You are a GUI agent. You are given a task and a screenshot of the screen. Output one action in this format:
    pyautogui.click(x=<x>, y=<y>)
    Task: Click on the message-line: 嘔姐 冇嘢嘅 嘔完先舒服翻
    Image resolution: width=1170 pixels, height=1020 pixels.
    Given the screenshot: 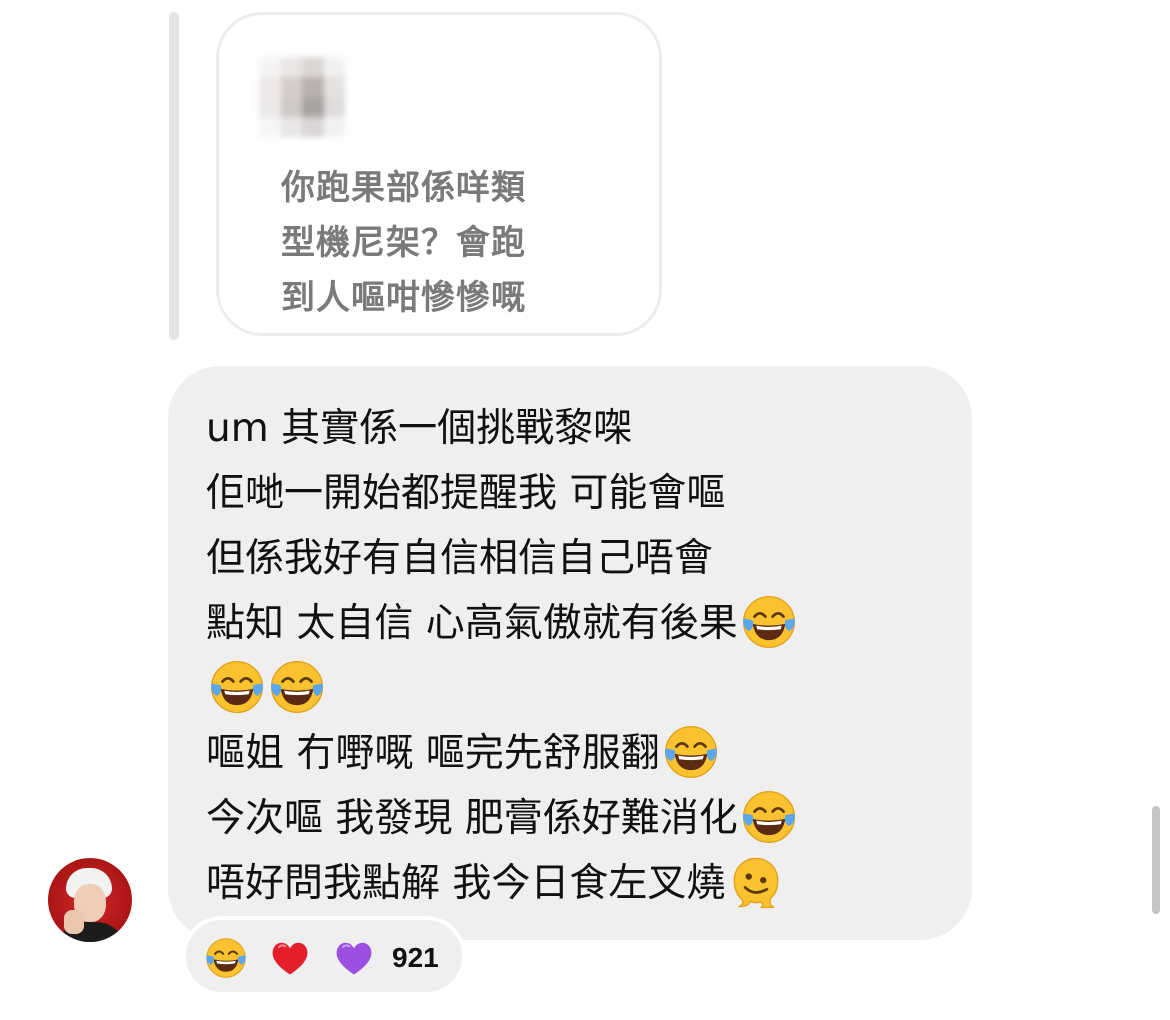 What is the action you would take?
    pyautogui.click(x=576, y=753)
    